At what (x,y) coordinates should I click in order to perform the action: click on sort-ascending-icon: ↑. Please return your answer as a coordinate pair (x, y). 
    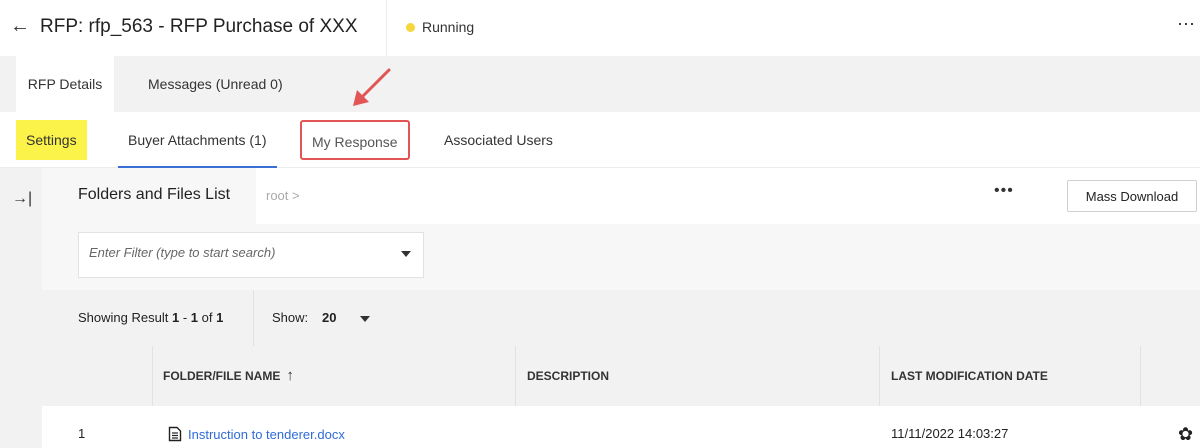
    Looking at the image, I should click on (290, 375).